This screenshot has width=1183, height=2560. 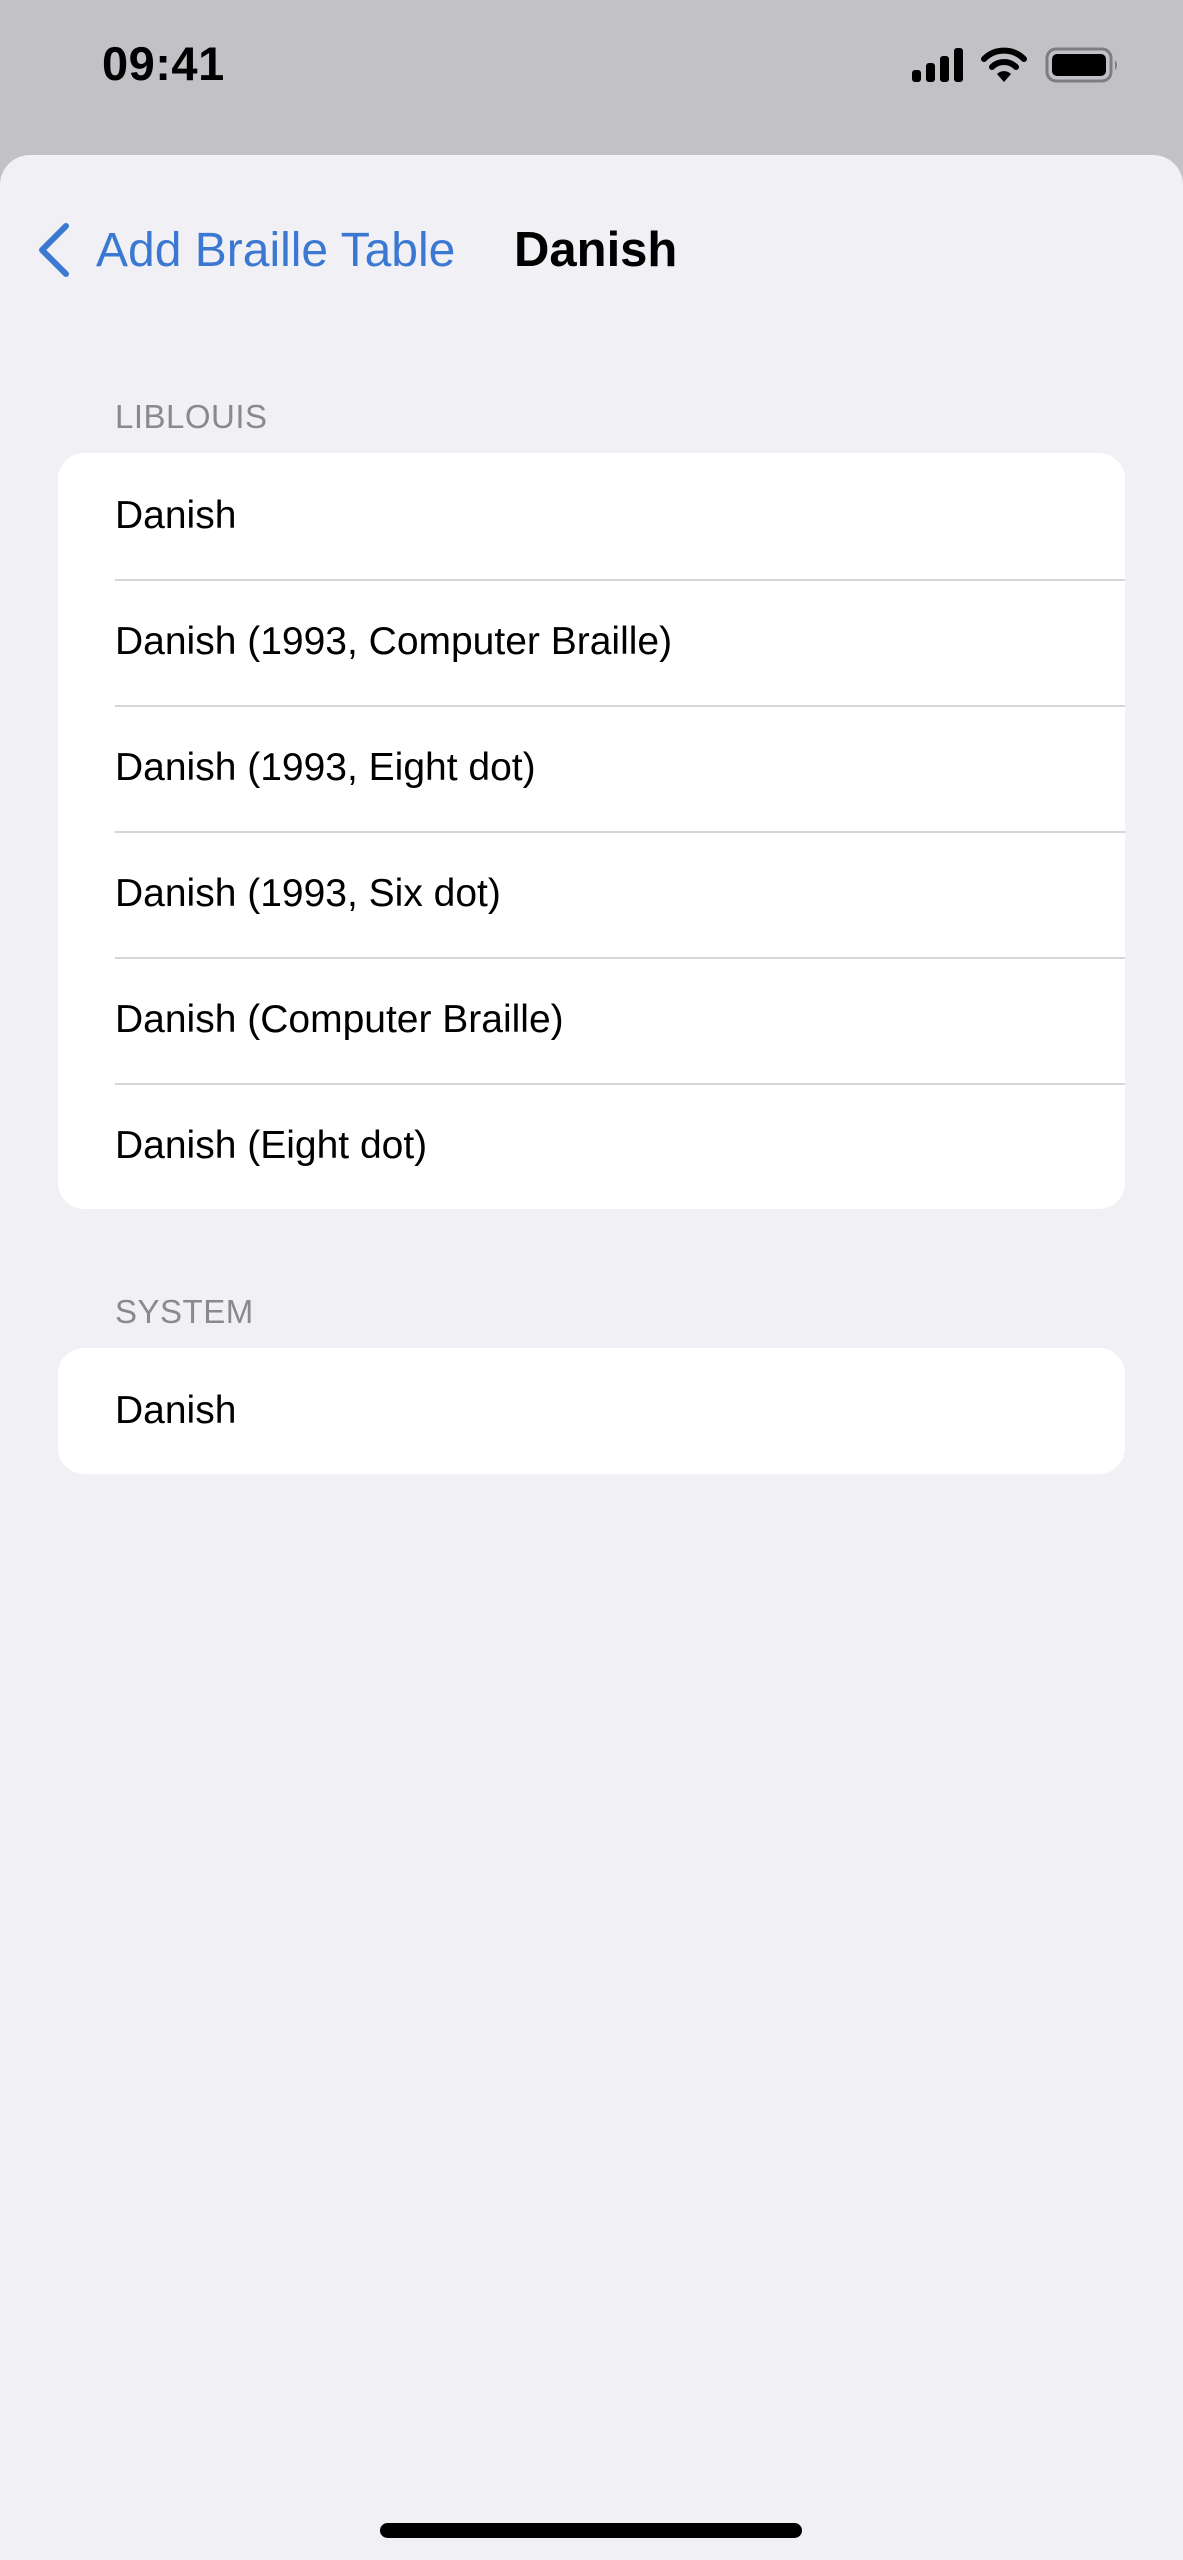 I want to click on section-header-system: SYSTEM, so click(x=184, y=1311).